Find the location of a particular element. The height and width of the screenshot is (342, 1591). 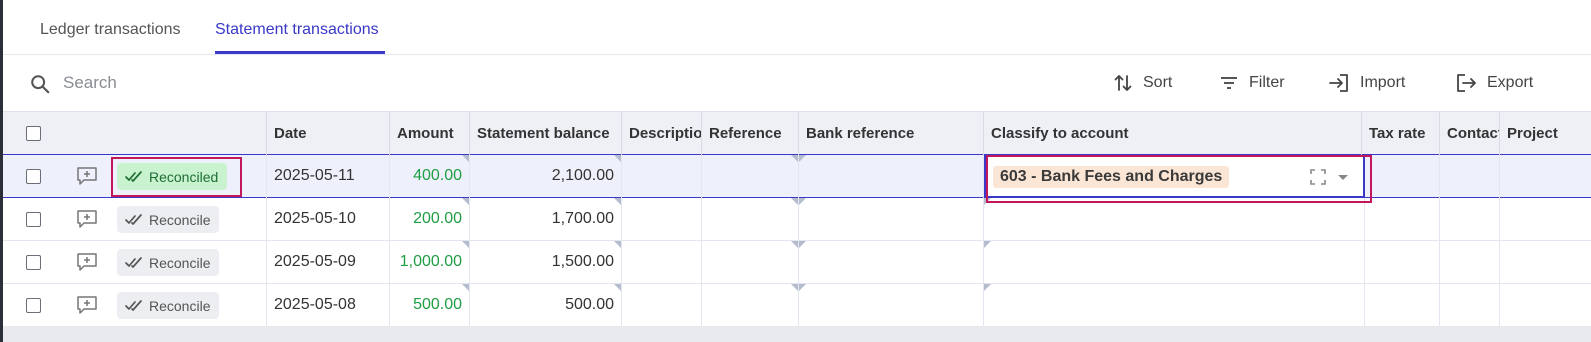

header-amount: Amount is located at coordinates (430, 133).